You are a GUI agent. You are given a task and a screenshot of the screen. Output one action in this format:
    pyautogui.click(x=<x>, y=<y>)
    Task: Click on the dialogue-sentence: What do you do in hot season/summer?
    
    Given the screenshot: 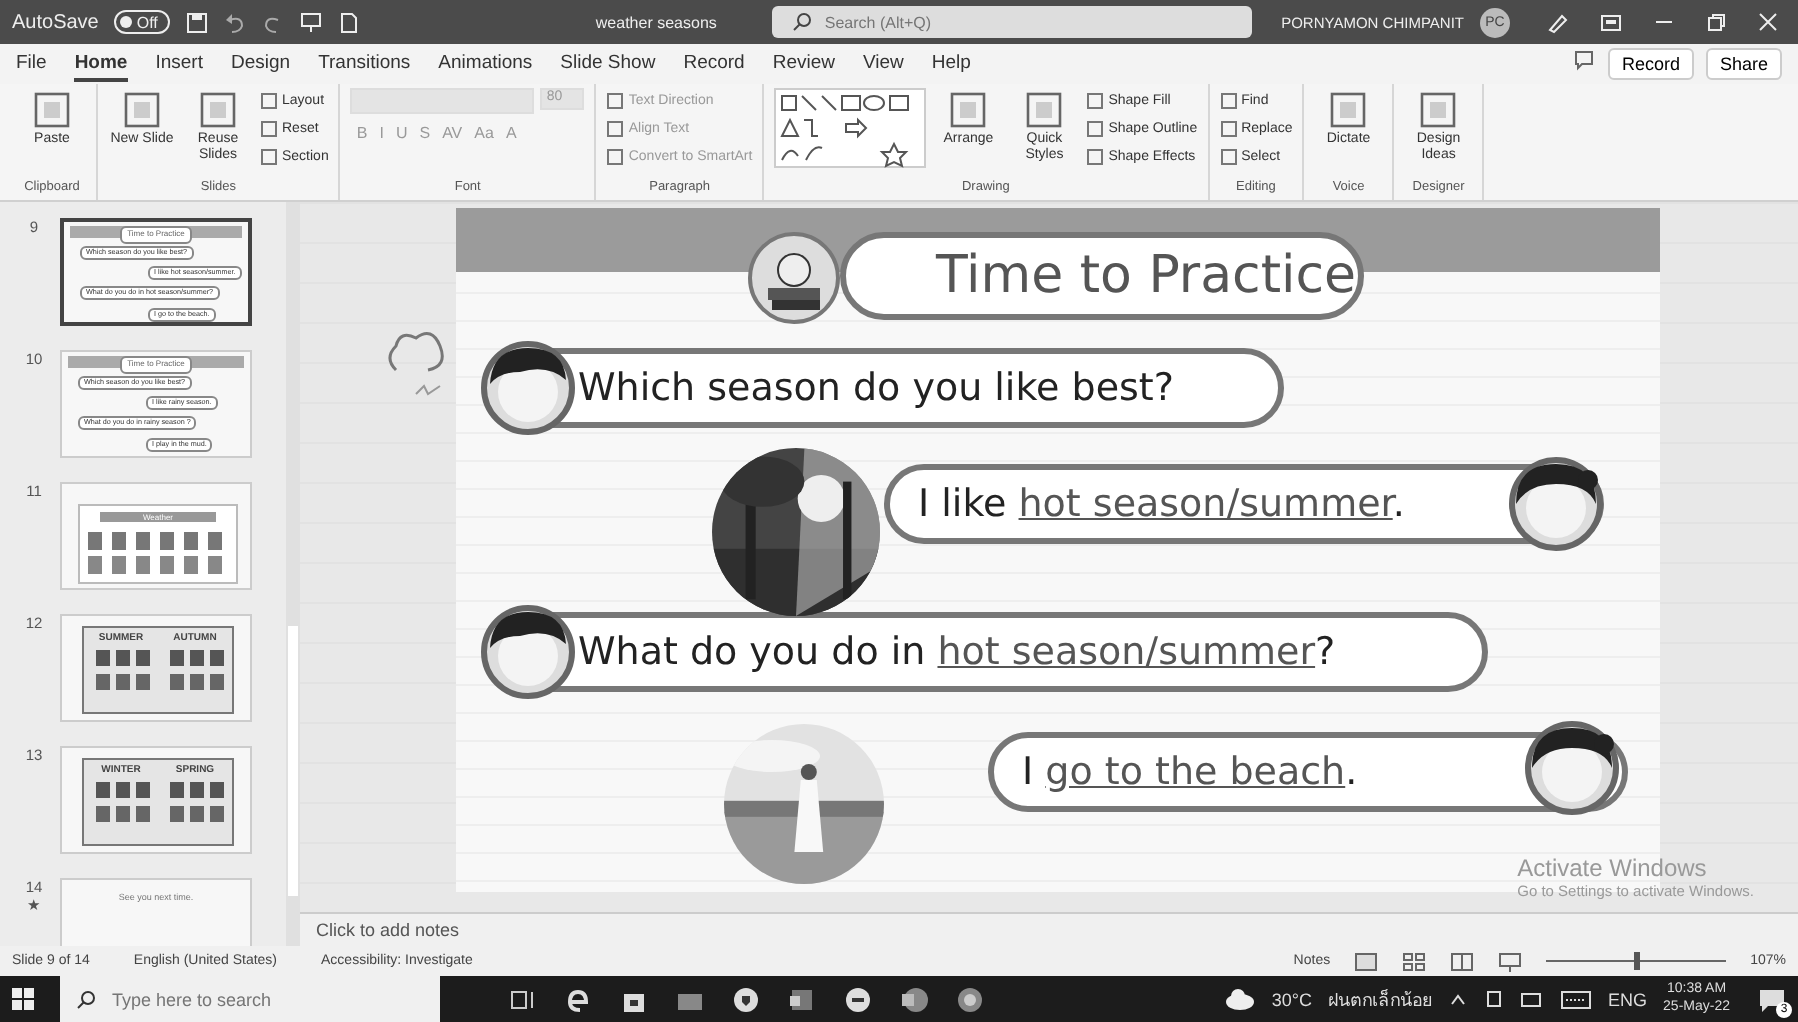 What is the action you would take?
    pyautogui.click(x=957, y=652)
    